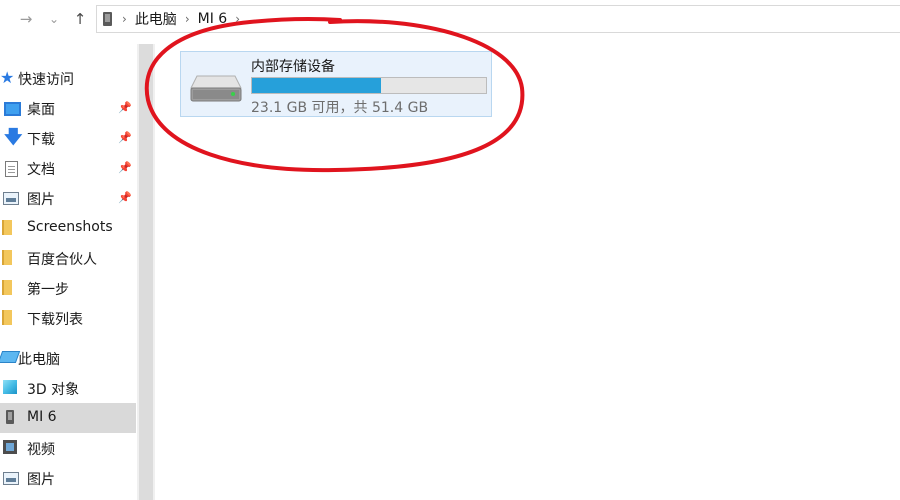 Image resolution: width=900 pixels, height=500 pixels. Describe the element at coordinates (7, 77) in the screenshot. I see `star-icon: ★` at that location.